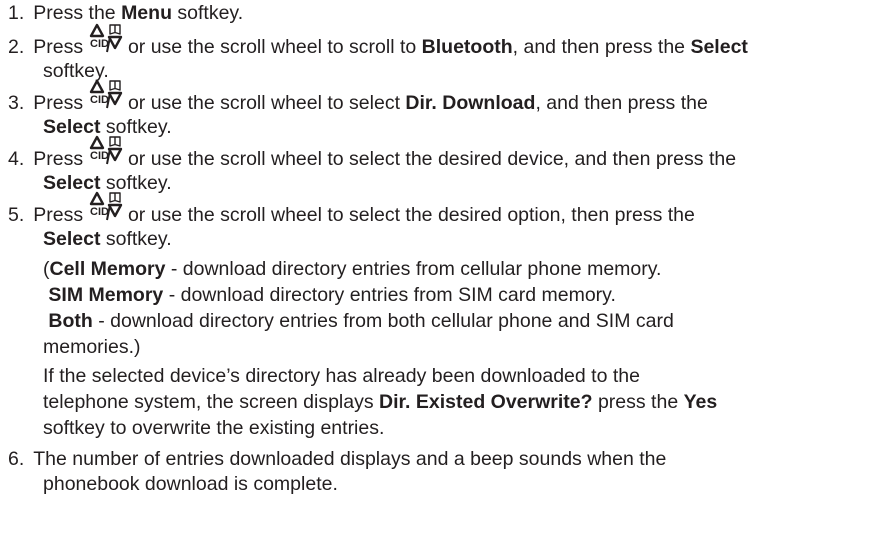 The width and height of the screenshot is (877, 559). What do you see at coordinates (467, 47) in the screenshot?
I see `bluetooth-menu-label: Bluetooth` at bounding box center [467, 47].